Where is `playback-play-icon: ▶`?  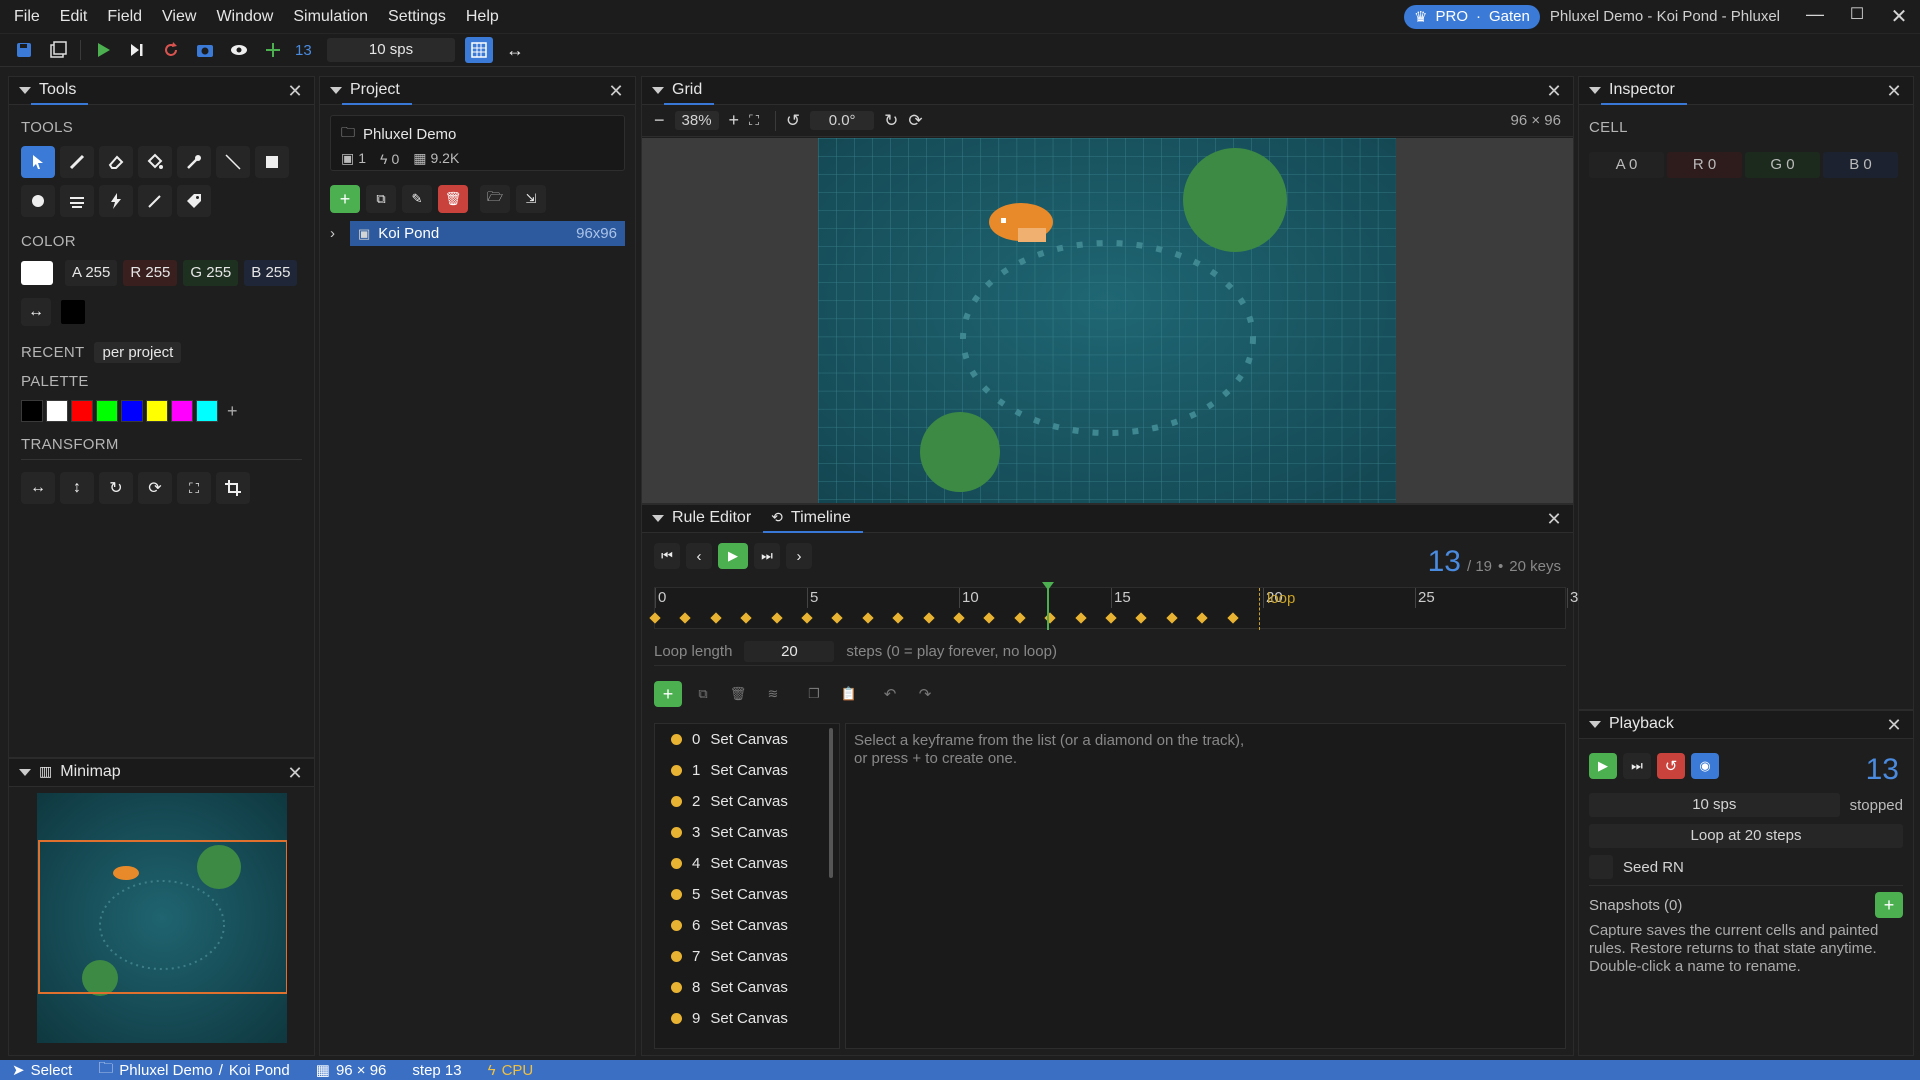
playback-play-icon: ▶ is located at coordinates (1603, 766).